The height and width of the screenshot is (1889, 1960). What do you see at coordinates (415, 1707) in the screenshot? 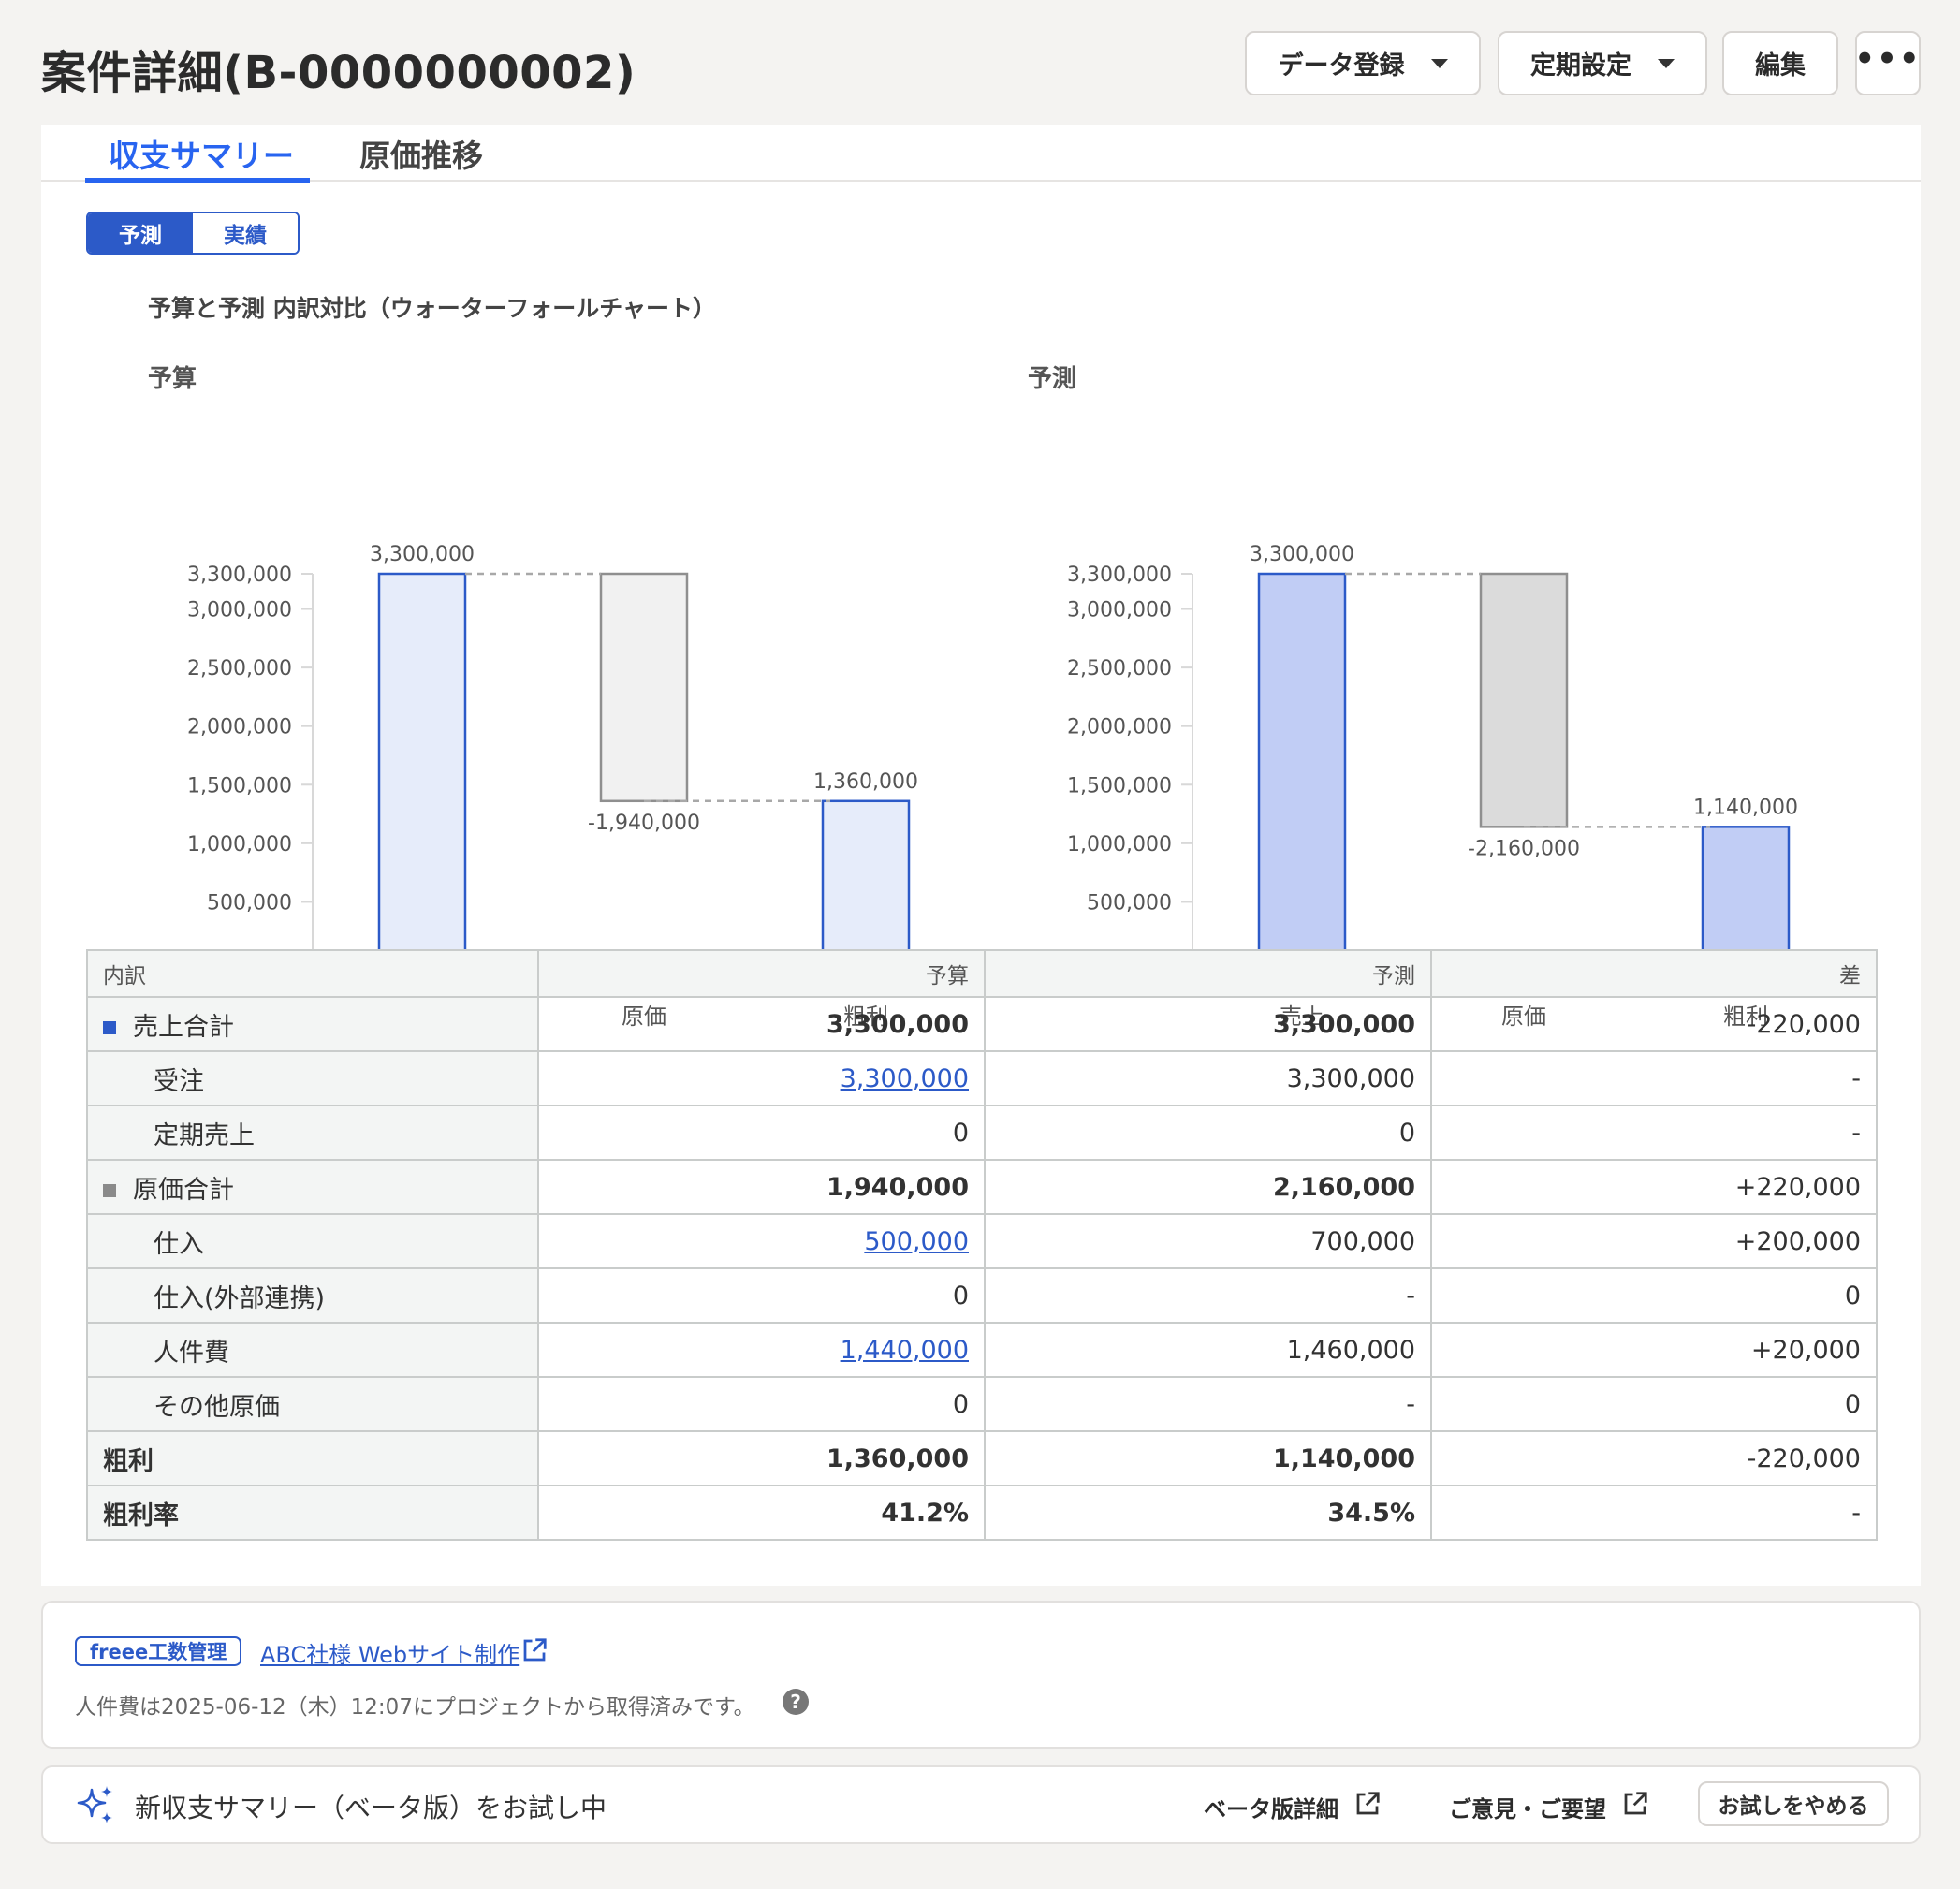
I see `labor-fetch-note: 人件費は2025-06-12（木）12:07にプロジェクトから取得済みです。` at bounding box center [415, 1707].